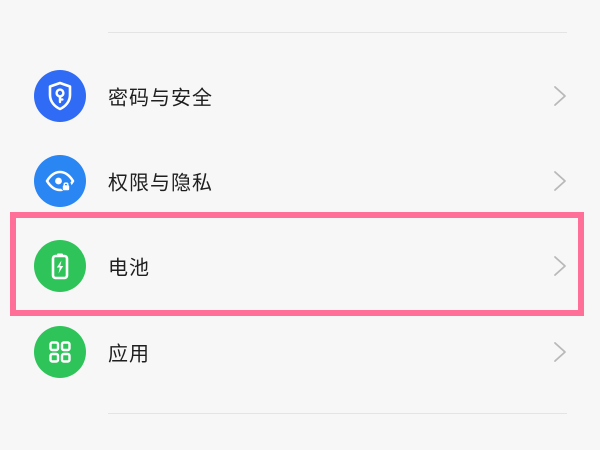  I want to click on eye-lock-icon, so click(60, 181).